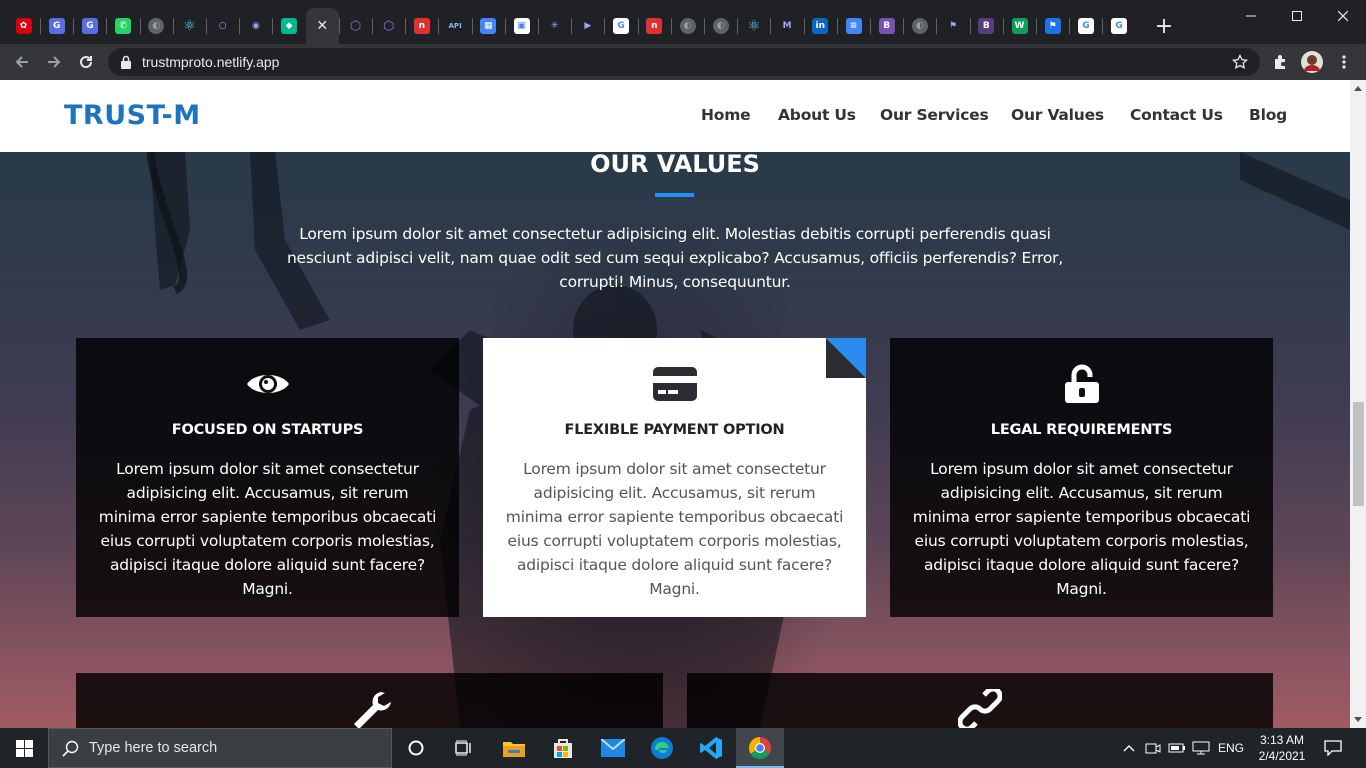 The image size is (1366, 768). I want to click on browser-tab: in, so click(820, 26).